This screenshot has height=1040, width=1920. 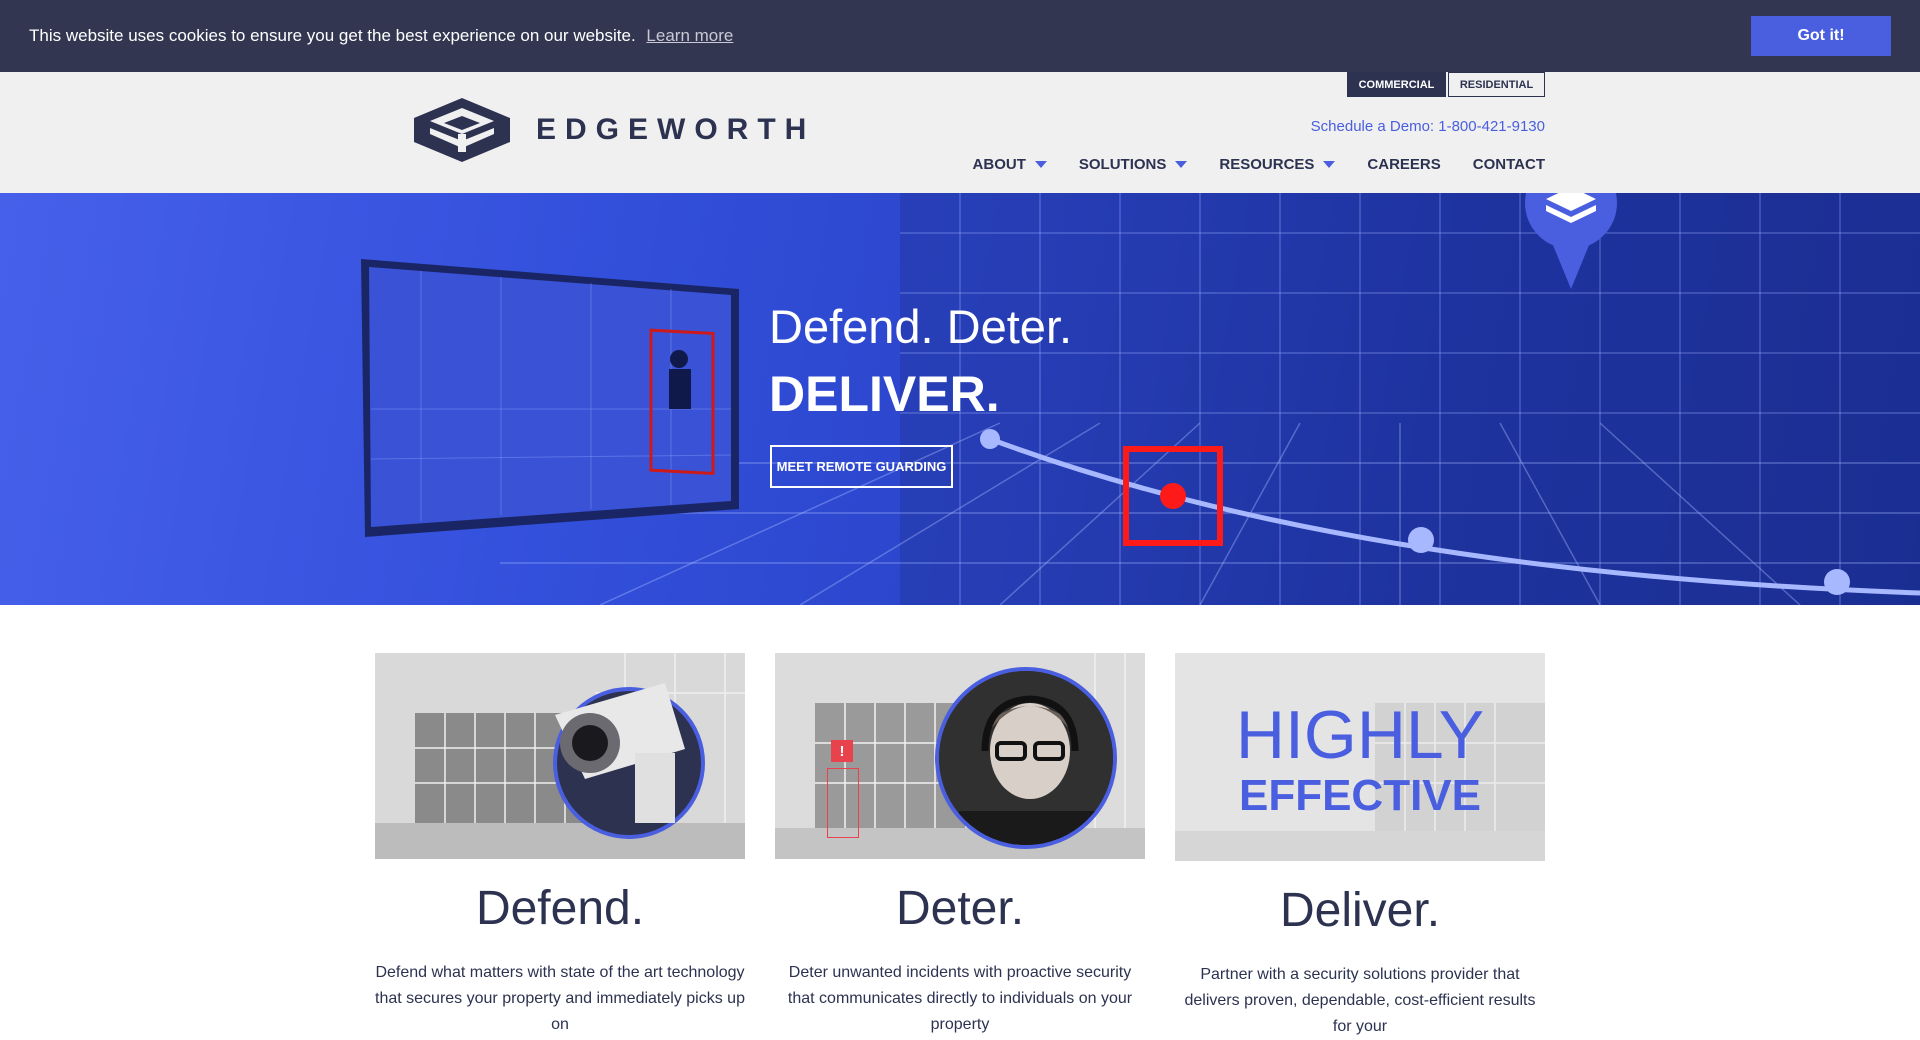 I want to click on nav-contact: CONTACT, so click(x=1509, y=164).